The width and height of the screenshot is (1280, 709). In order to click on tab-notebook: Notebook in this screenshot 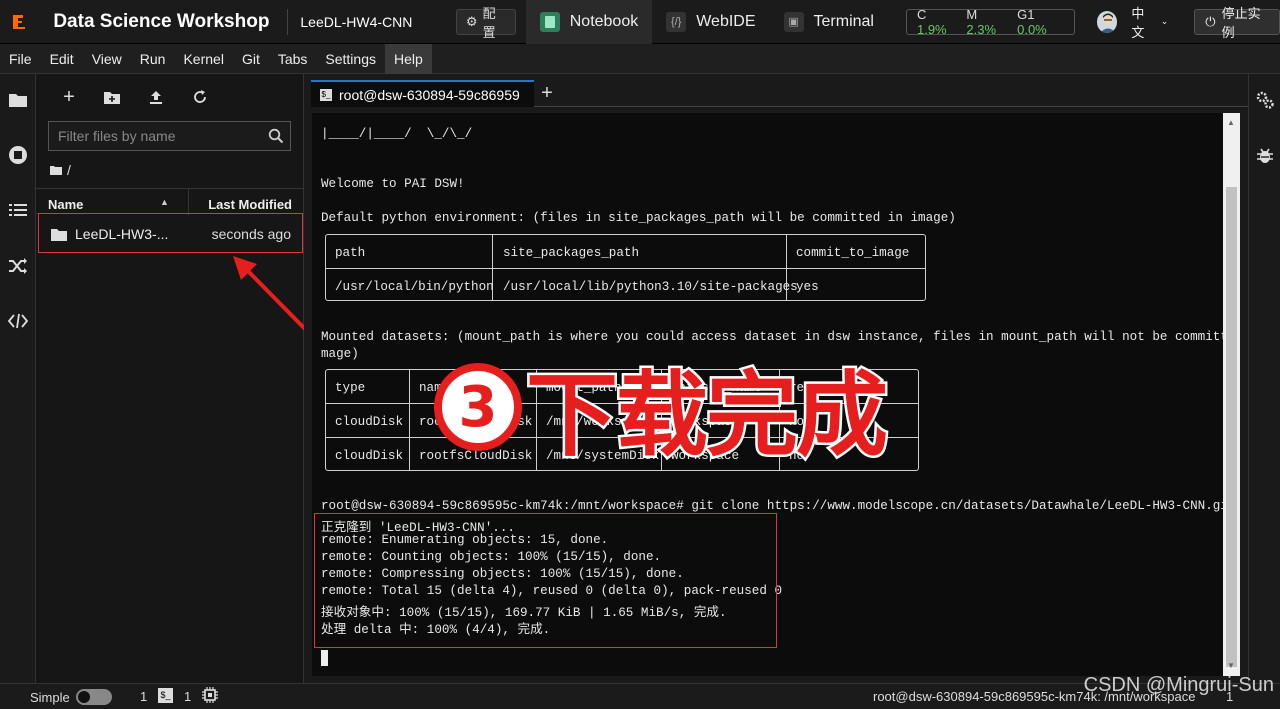, I will do `click(589, 22)`.